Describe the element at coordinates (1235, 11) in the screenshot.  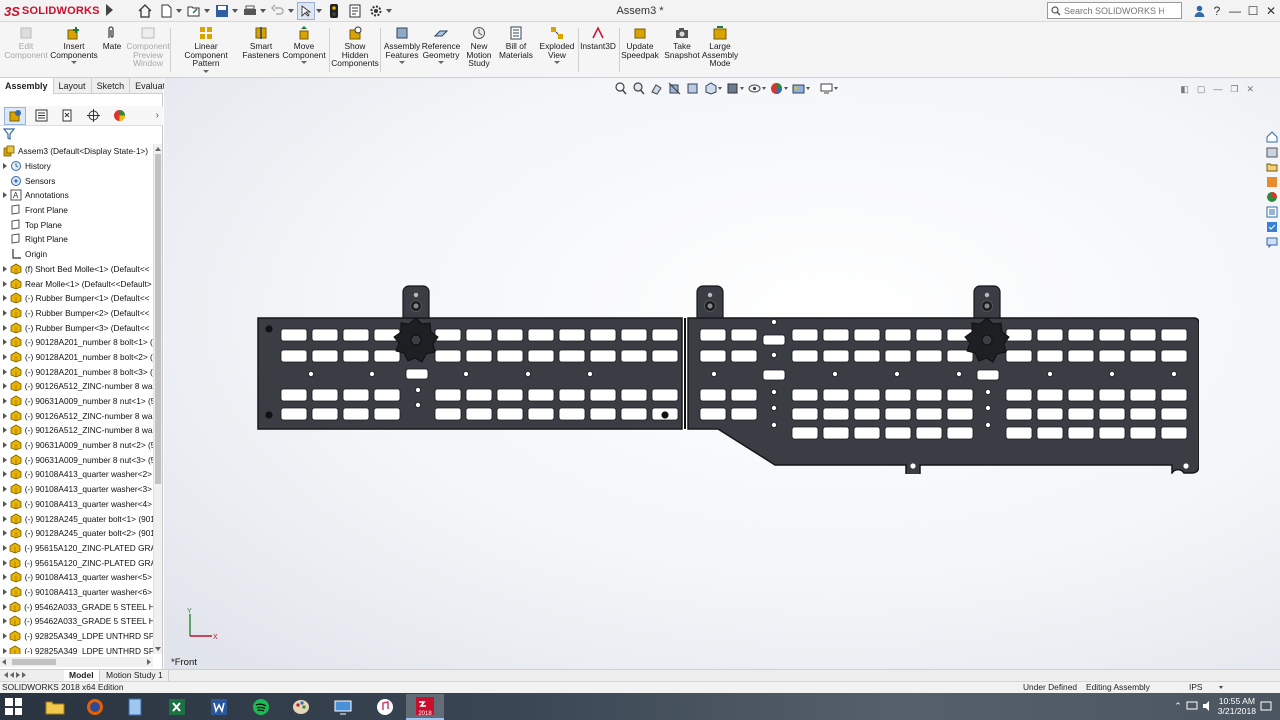
I see `minimize-button: —` at that location.